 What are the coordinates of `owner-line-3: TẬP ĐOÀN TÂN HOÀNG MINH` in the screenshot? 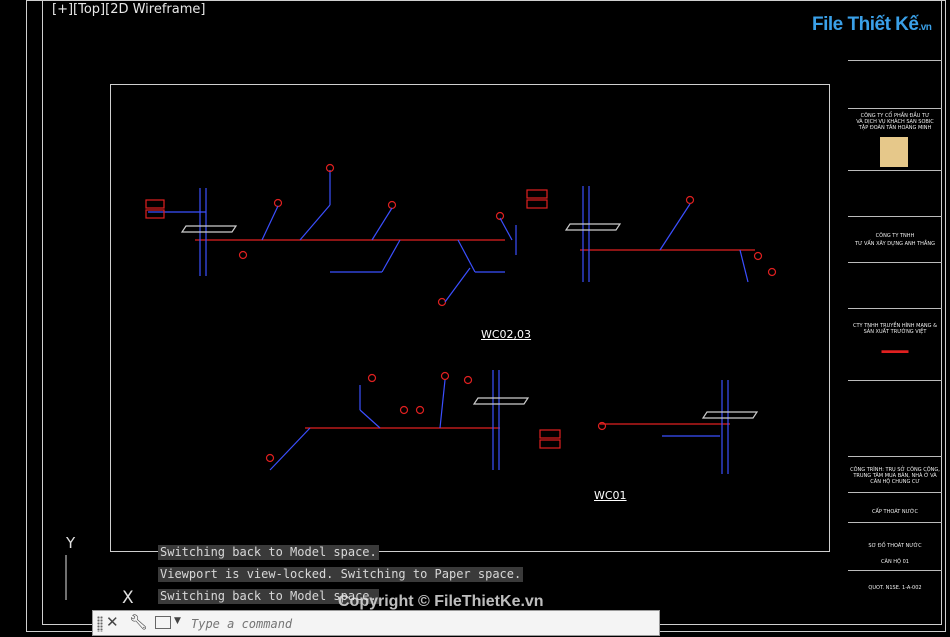 It's located at (895, 128).